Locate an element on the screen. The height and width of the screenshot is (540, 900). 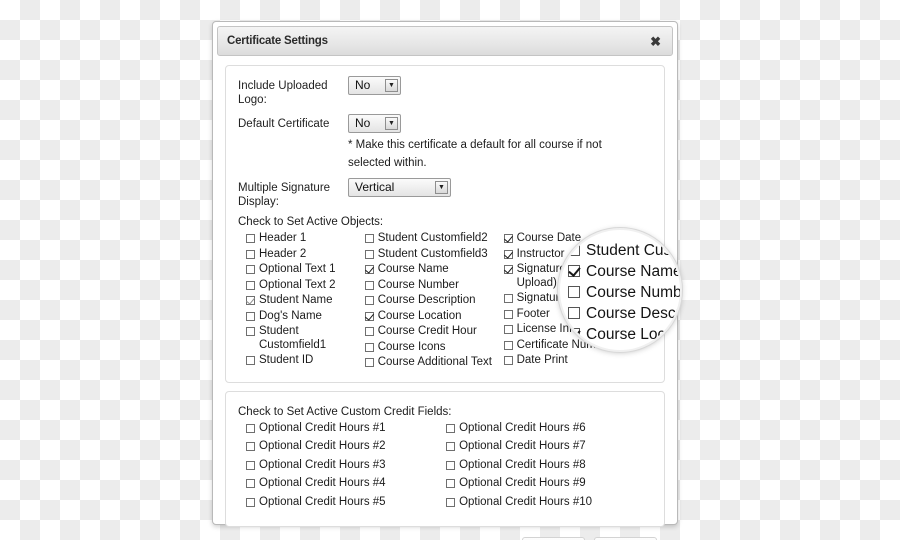
checkbox-label: Course Name is located at coordinates (634, 271).